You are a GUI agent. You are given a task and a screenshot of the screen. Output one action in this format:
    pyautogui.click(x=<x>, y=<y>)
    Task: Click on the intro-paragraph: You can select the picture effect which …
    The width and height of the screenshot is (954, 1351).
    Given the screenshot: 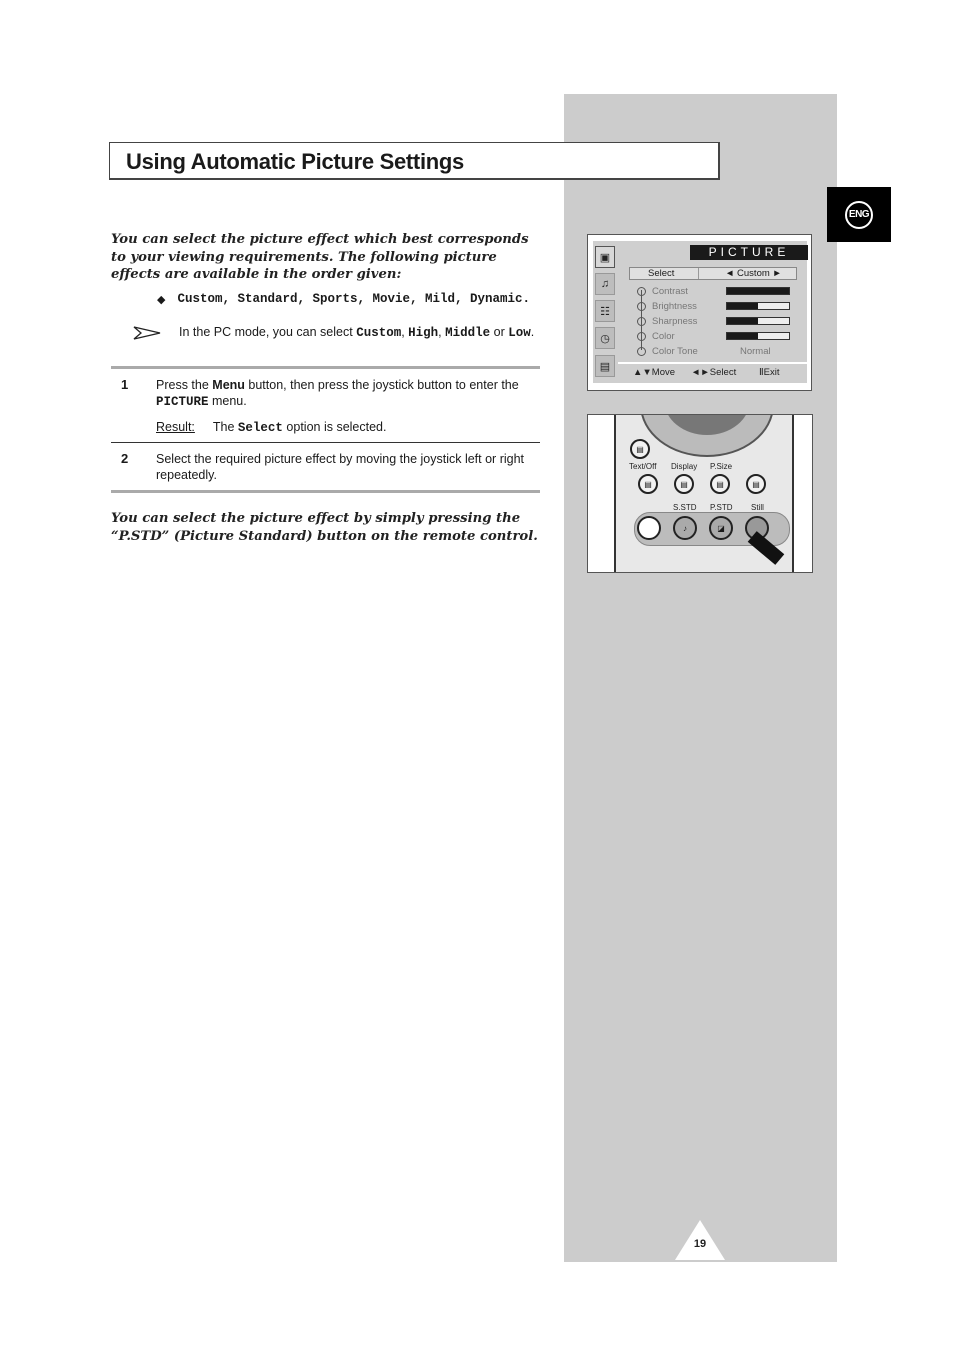 What is the action you would take?
    pyautogui.click(x=320, y=257)
    